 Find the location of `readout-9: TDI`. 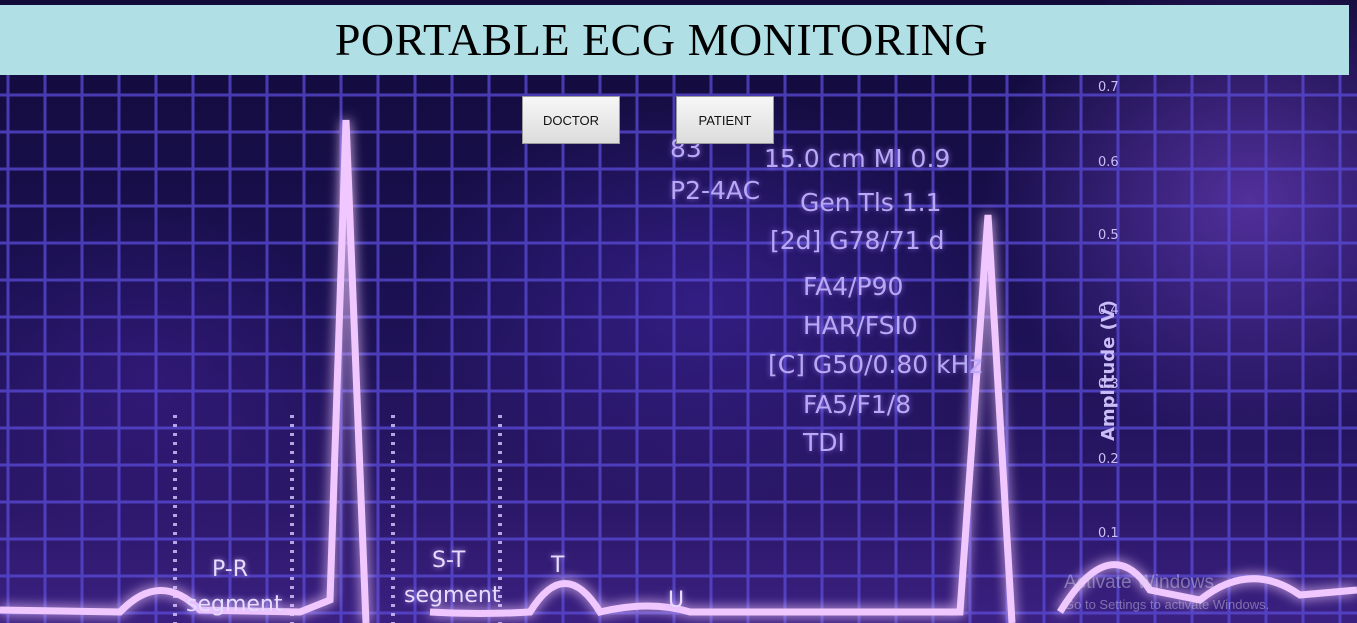

readout-9: TDI is located at coordinates (824, 442).